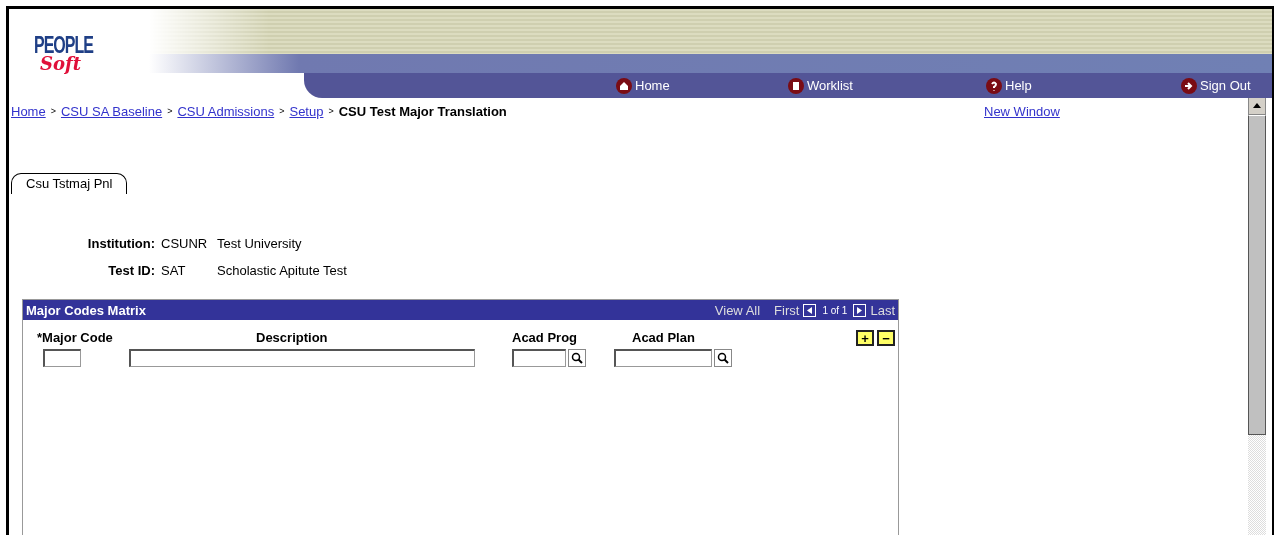 The height and width of the screenshot is (535, 1280). Describe the element at coordinates (1022, 111) in the screenshot. I see `new-window-link: New Window` at that location.